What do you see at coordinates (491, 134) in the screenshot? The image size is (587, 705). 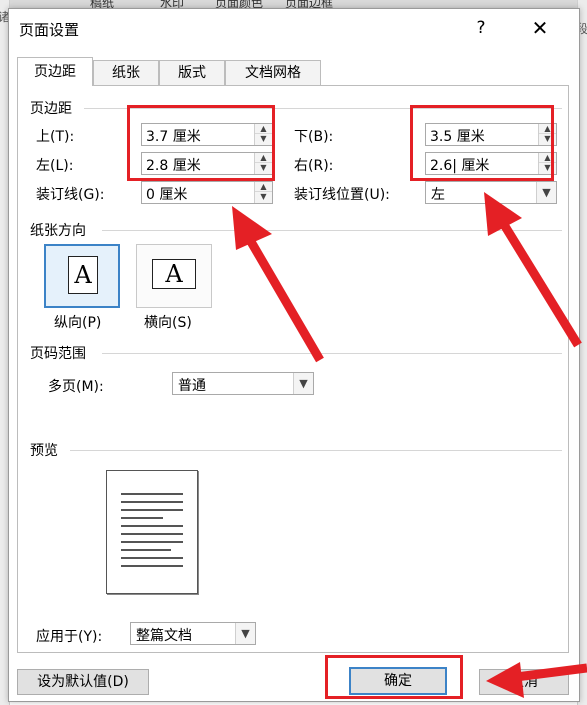 I see `bottom-margin-spinner: 3.5 厘米 ▲ ▼` at bounding box center [491, 134].